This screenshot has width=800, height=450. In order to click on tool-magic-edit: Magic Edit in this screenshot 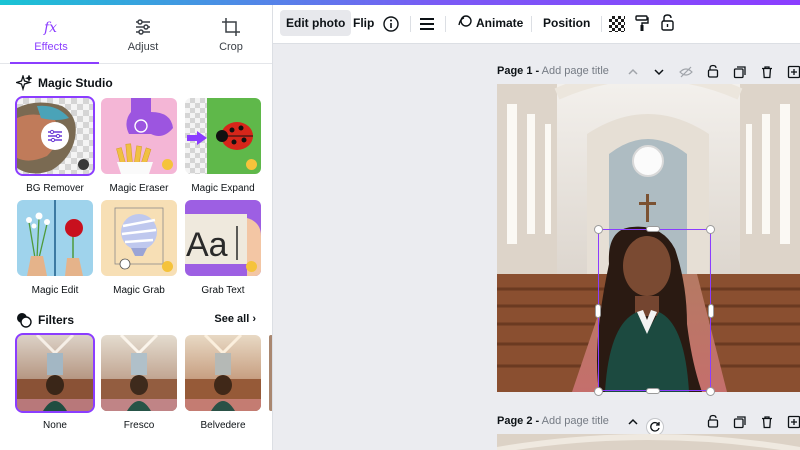, I will do `click(55, 248)`.